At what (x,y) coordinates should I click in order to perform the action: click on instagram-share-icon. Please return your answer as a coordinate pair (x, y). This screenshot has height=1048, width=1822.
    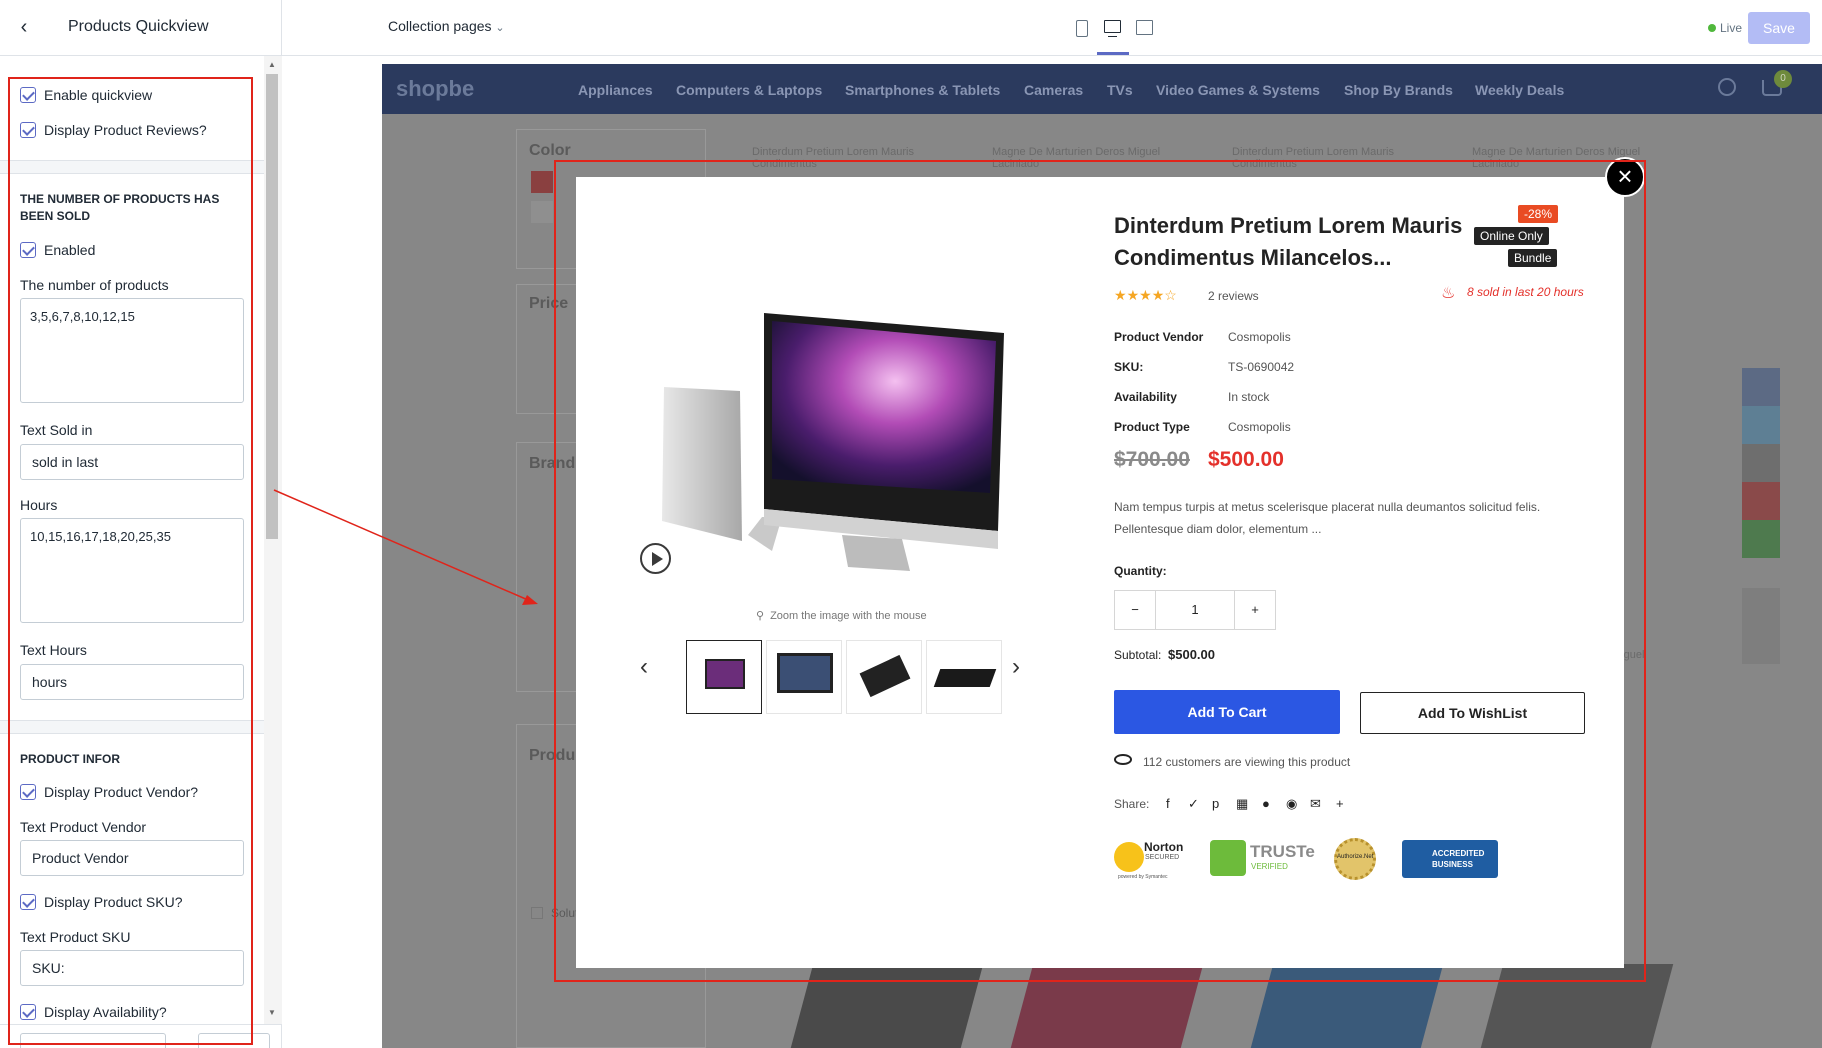
    Looking at the image, I should click on (1761, 463).